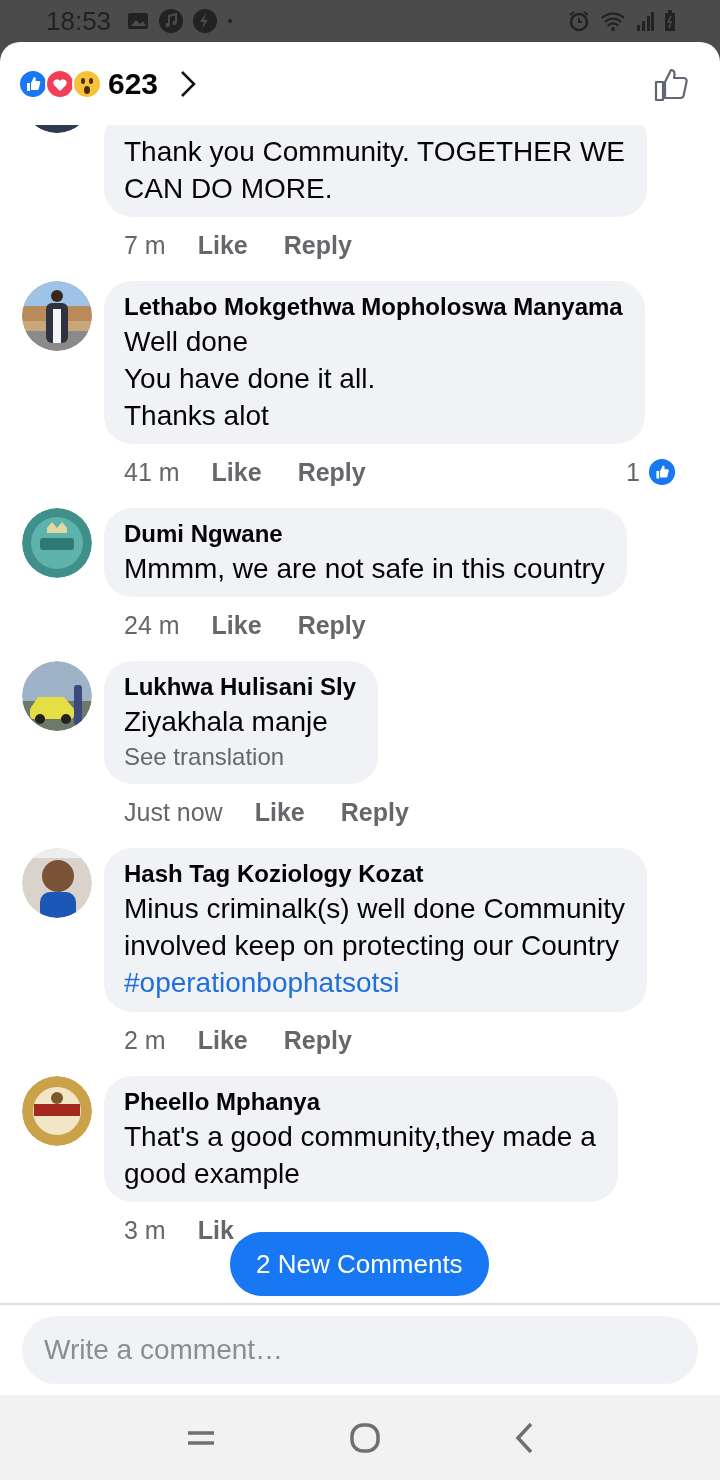  Describe the element at coordinates (152, 625) in the screenshot. I see `comment-time: 24 m` at that location.